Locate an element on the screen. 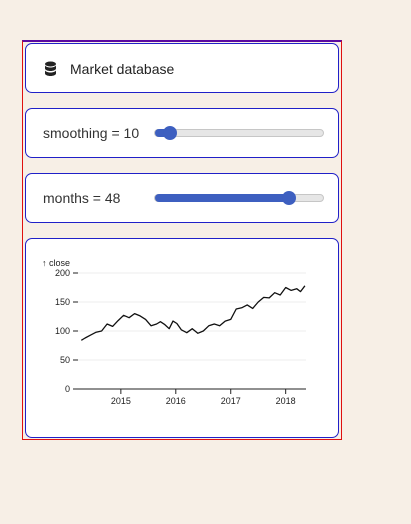 The image size is (411, 524). x-tick-label: 2017 is located at coordinates (231, 401).